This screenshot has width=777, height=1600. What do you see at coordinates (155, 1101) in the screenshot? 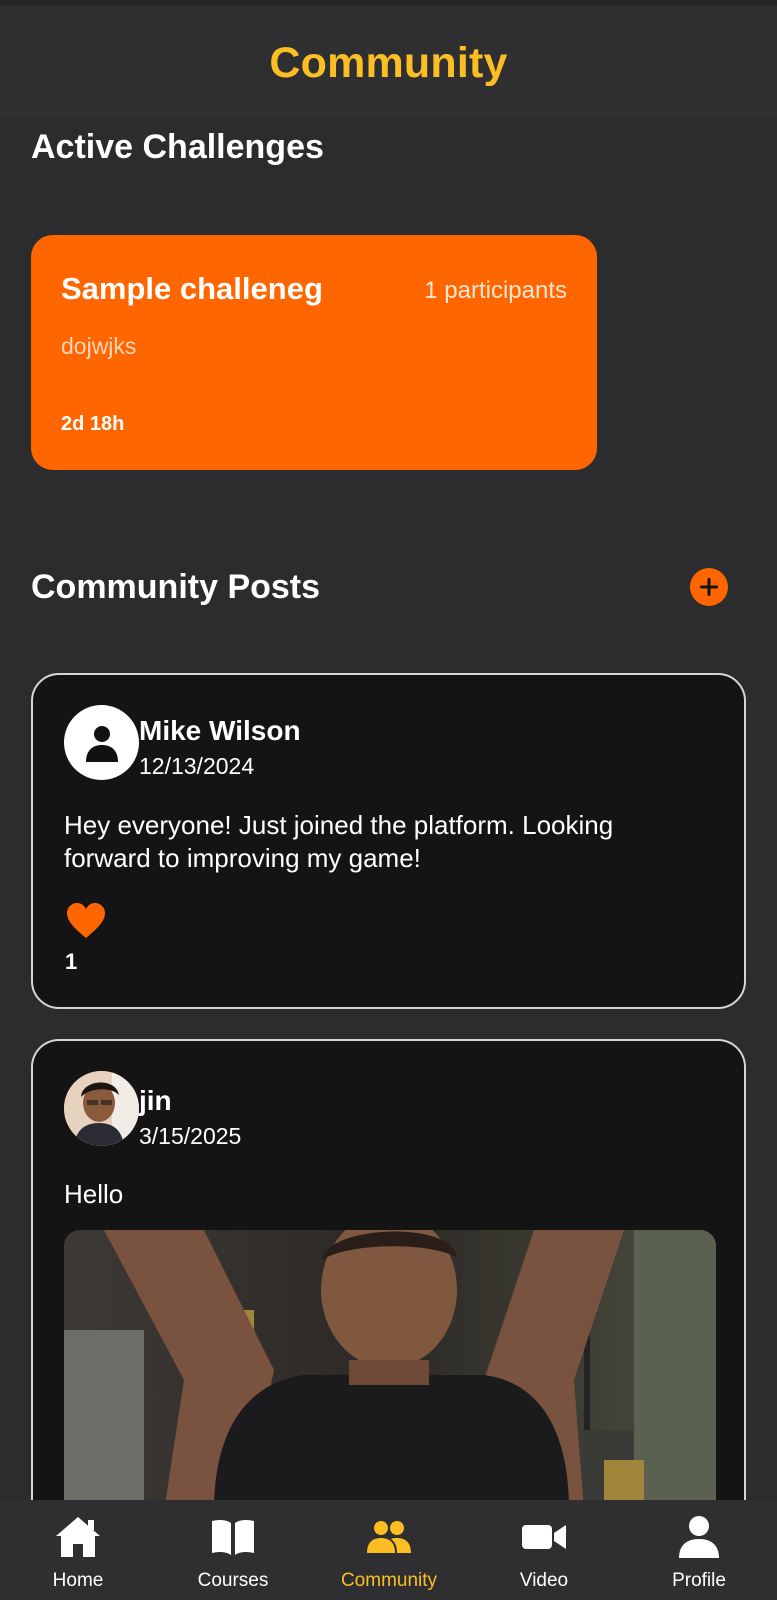
I see `post-author: jin` at bounding box center [155, 1101].